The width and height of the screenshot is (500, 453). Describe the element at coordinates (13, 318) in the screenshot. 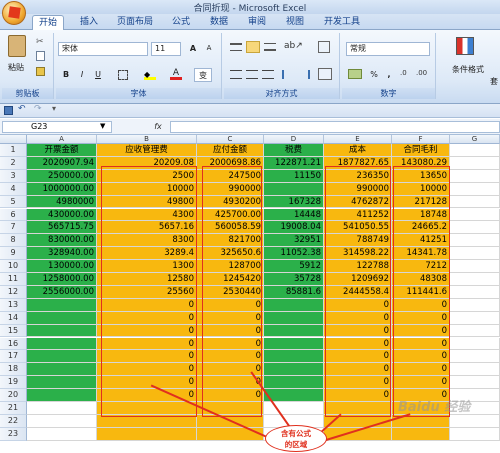

I see `row-header-14: 14` at that location.